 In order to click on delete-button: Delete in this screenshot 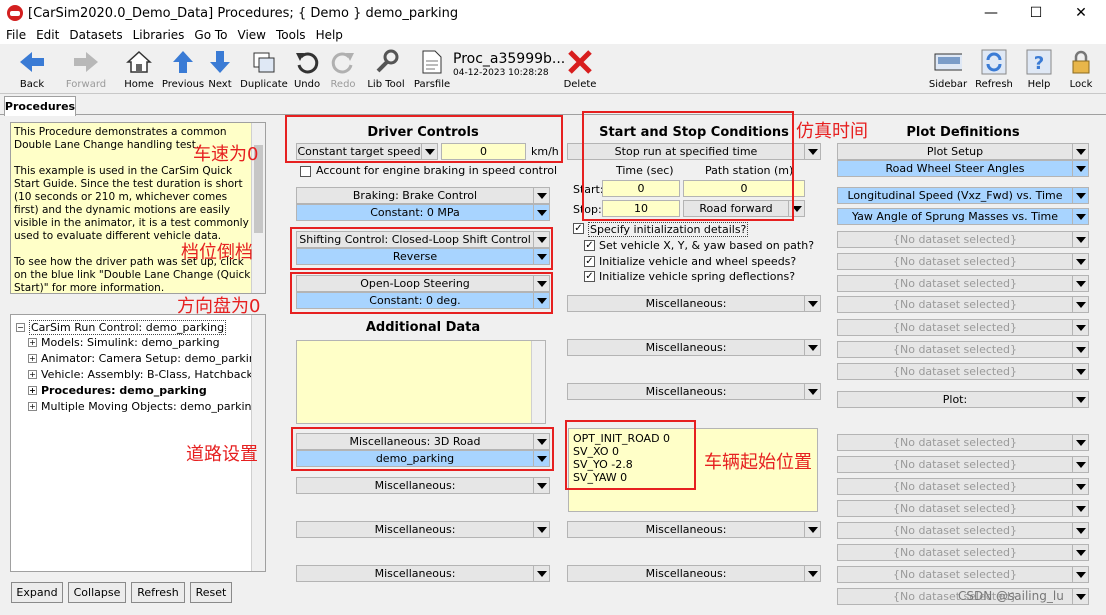, I will do `click(580, 70)`.